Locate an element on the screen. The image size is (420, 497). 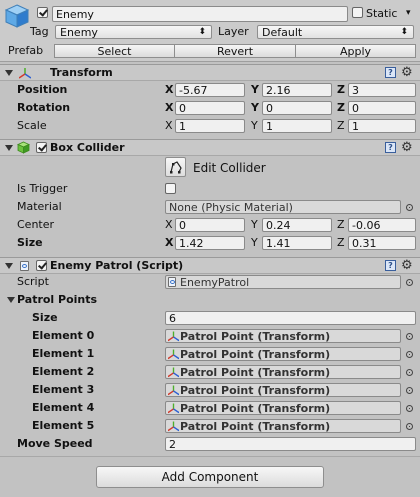
layer-dropdown: Default ⬍ is located at coordinates (335, 32).